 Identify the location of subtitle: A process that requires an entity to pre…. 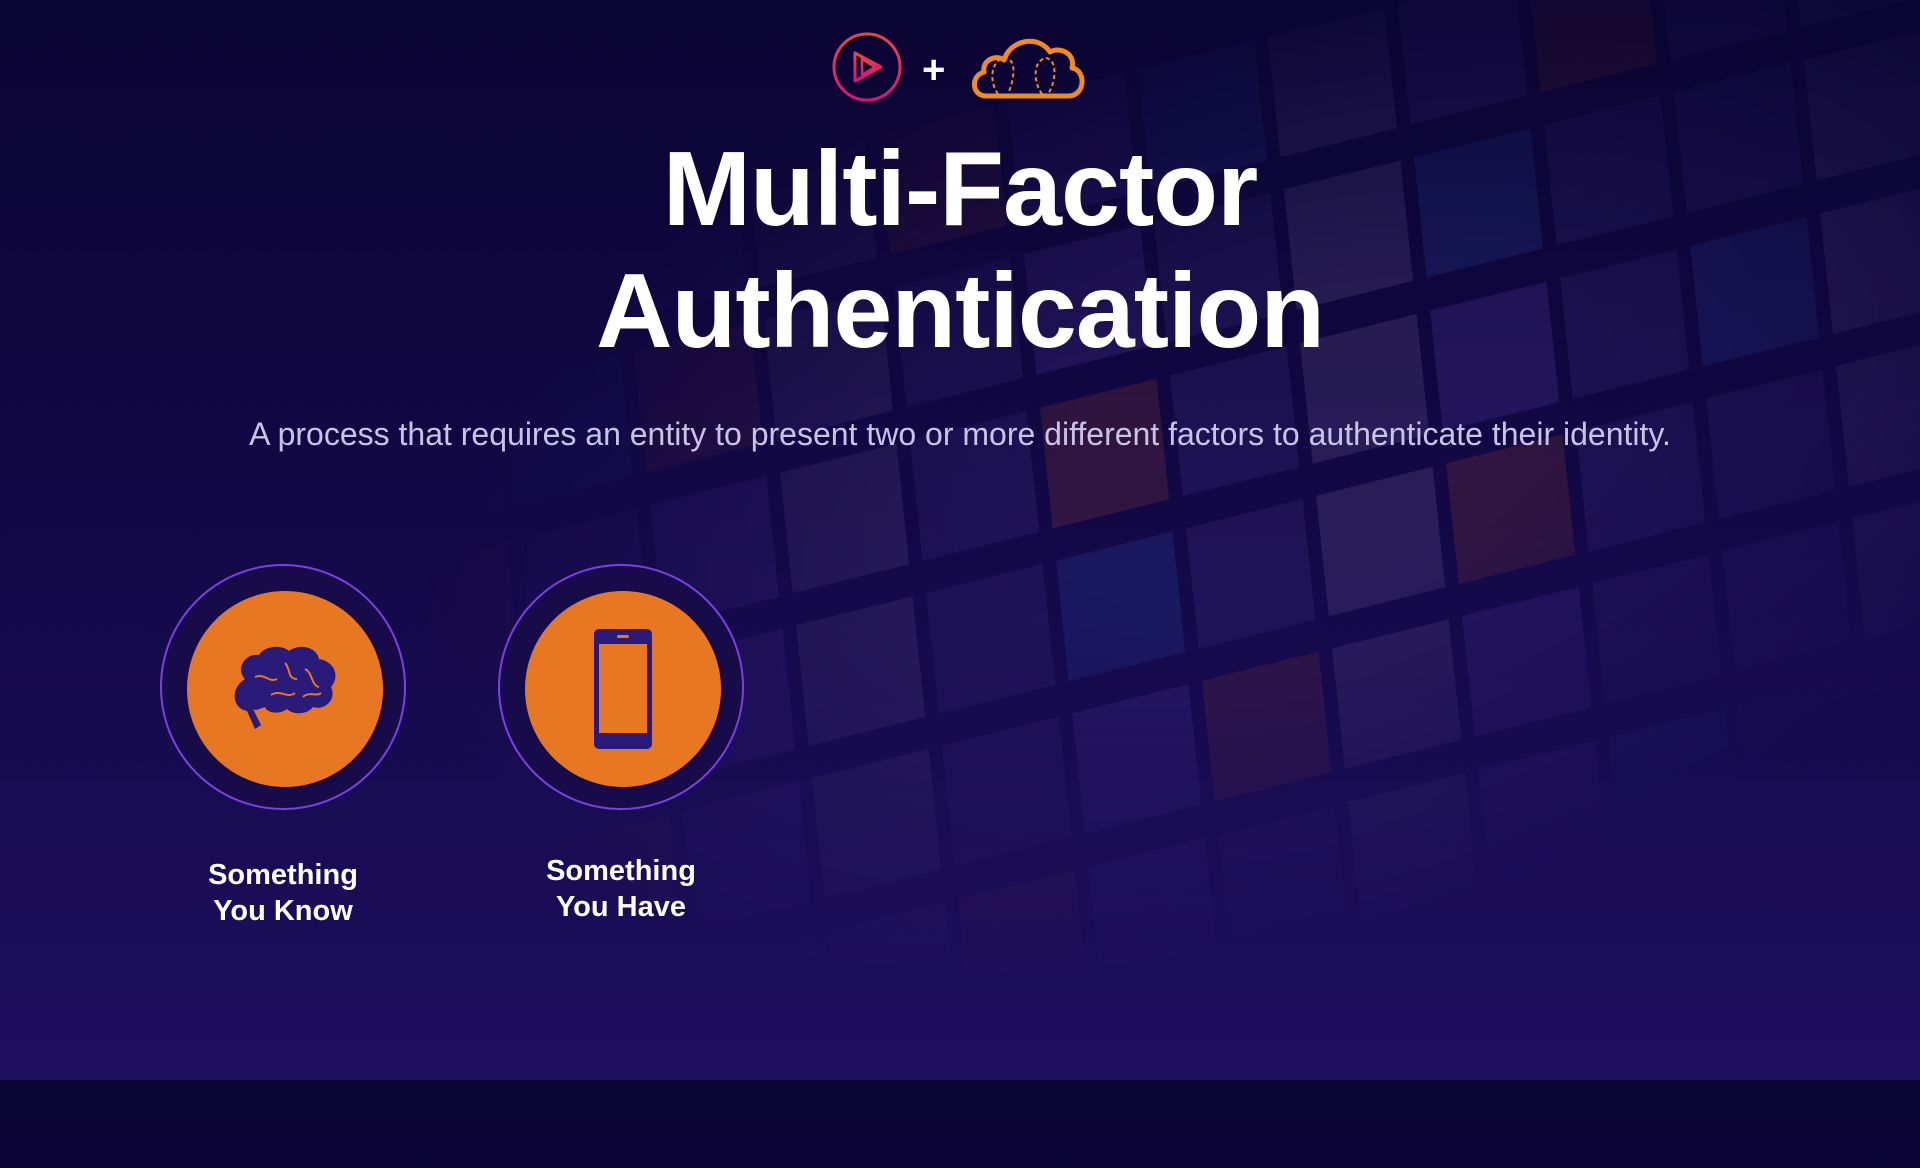
(960, 434).